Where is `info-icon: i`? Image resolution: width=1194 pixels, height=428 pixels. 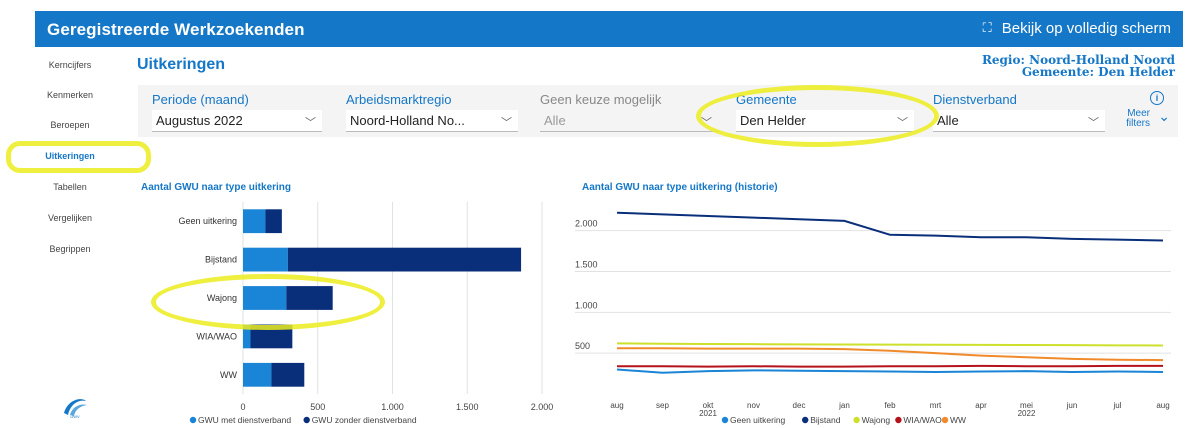
info-icon: i is located at coordinates (1157, 98).